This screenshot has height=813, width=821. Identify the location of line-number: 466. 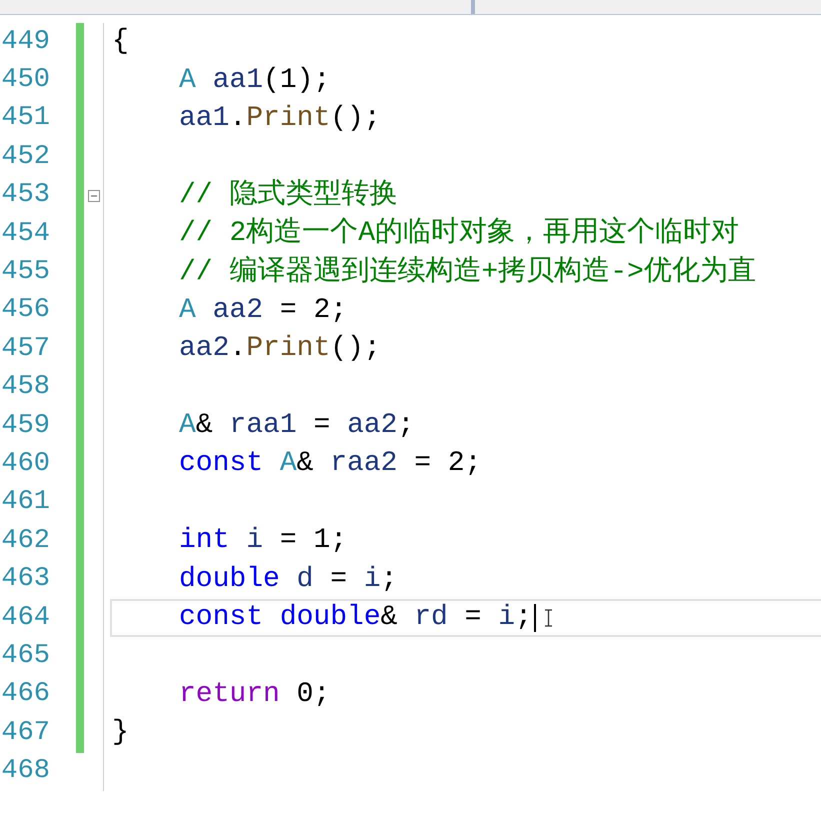
(25, 694).